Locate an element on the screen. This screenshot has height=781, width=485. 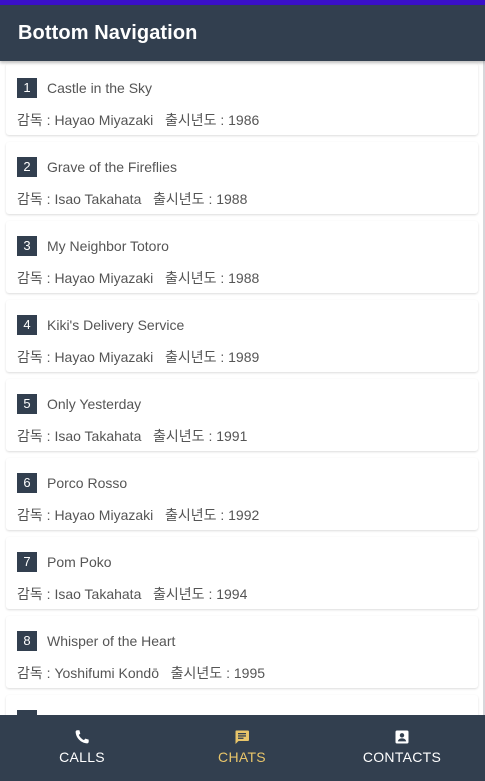
release-year: 1991 is located at coordinates (232, 436).